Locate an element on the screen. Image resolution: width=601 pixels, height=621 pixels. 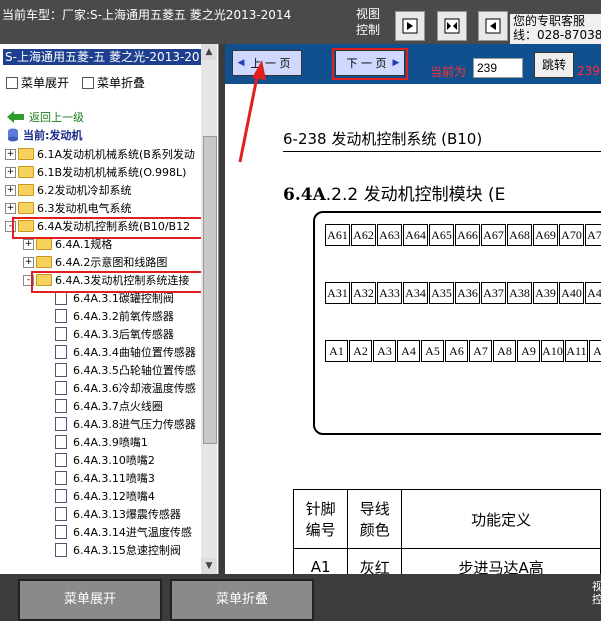
page-nav-bar: ◀ 上 一 页 下 一 页 ▶ 当前为 跳转 239 is located at coordinates (413, 64).